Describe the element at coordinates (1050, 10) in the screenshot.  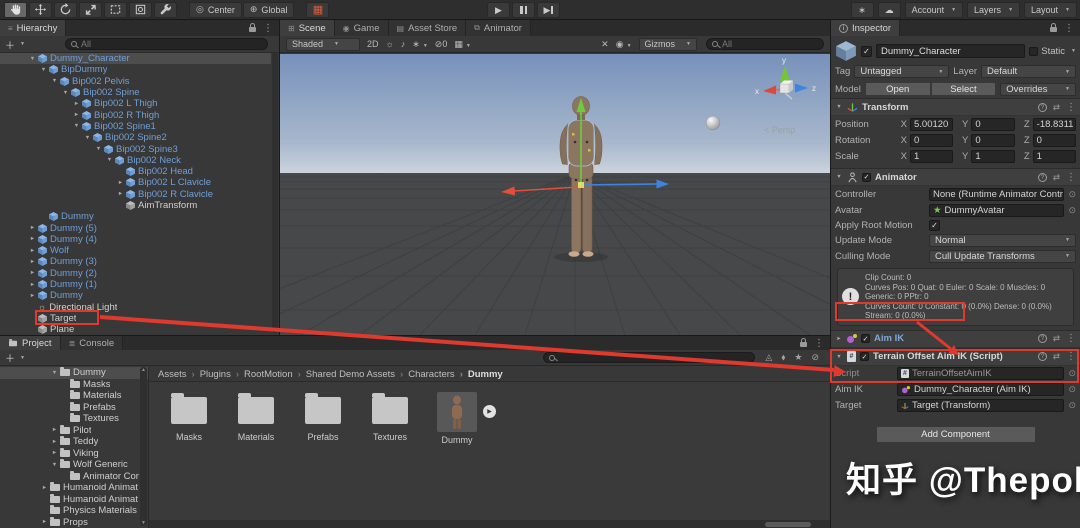
I see `layout-dropdown: Layout ▼` at that location.